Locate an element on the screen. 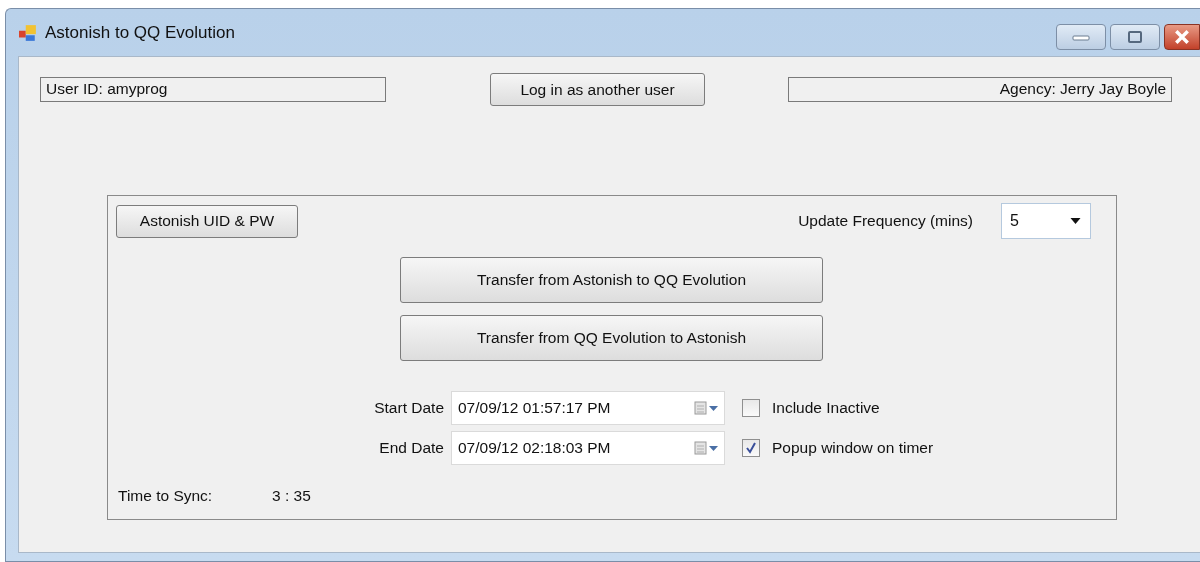  close-icon is located at coordinates (1182, 37).